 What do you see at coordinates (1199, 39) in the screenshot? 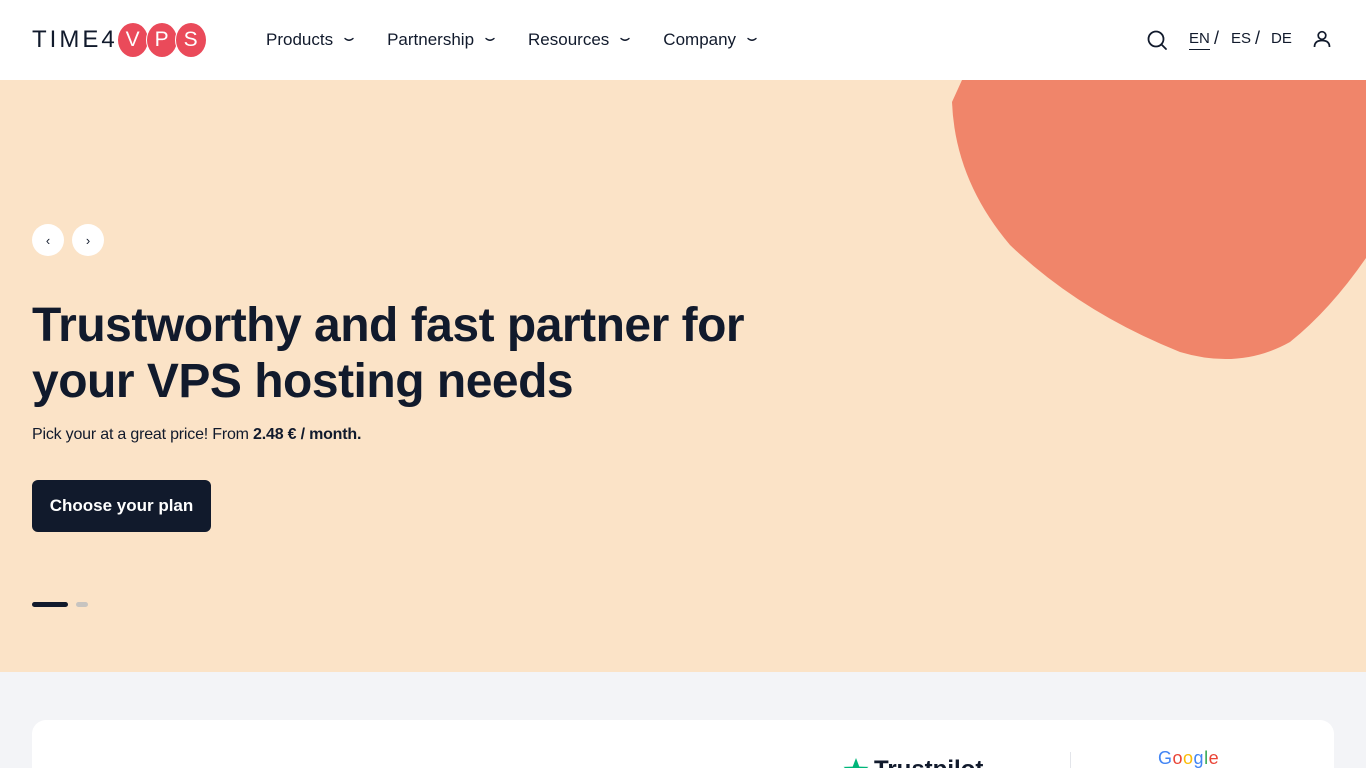
I see `language-en: EN` at bounding box center [1199, 39].